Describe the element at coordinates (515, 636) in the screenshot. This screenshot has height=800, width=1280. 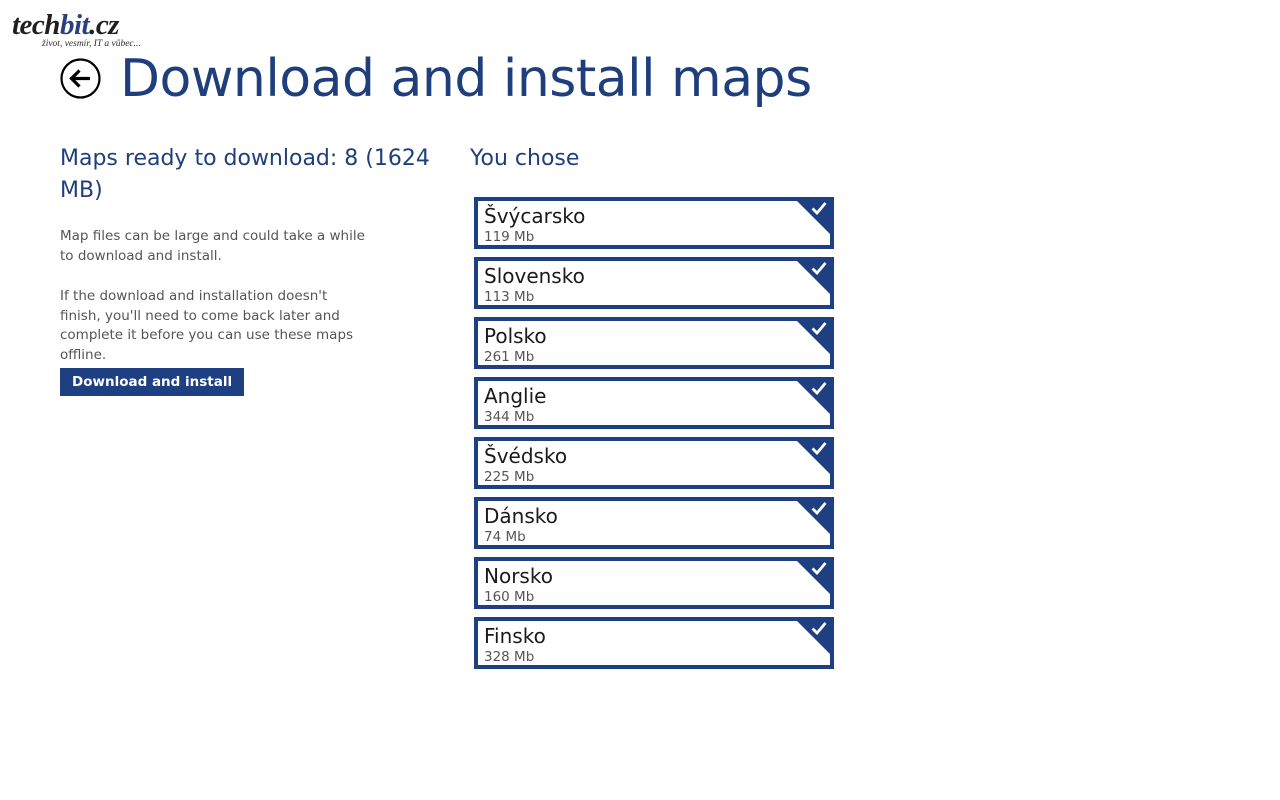
I see `map-name: Finsko` at that location.